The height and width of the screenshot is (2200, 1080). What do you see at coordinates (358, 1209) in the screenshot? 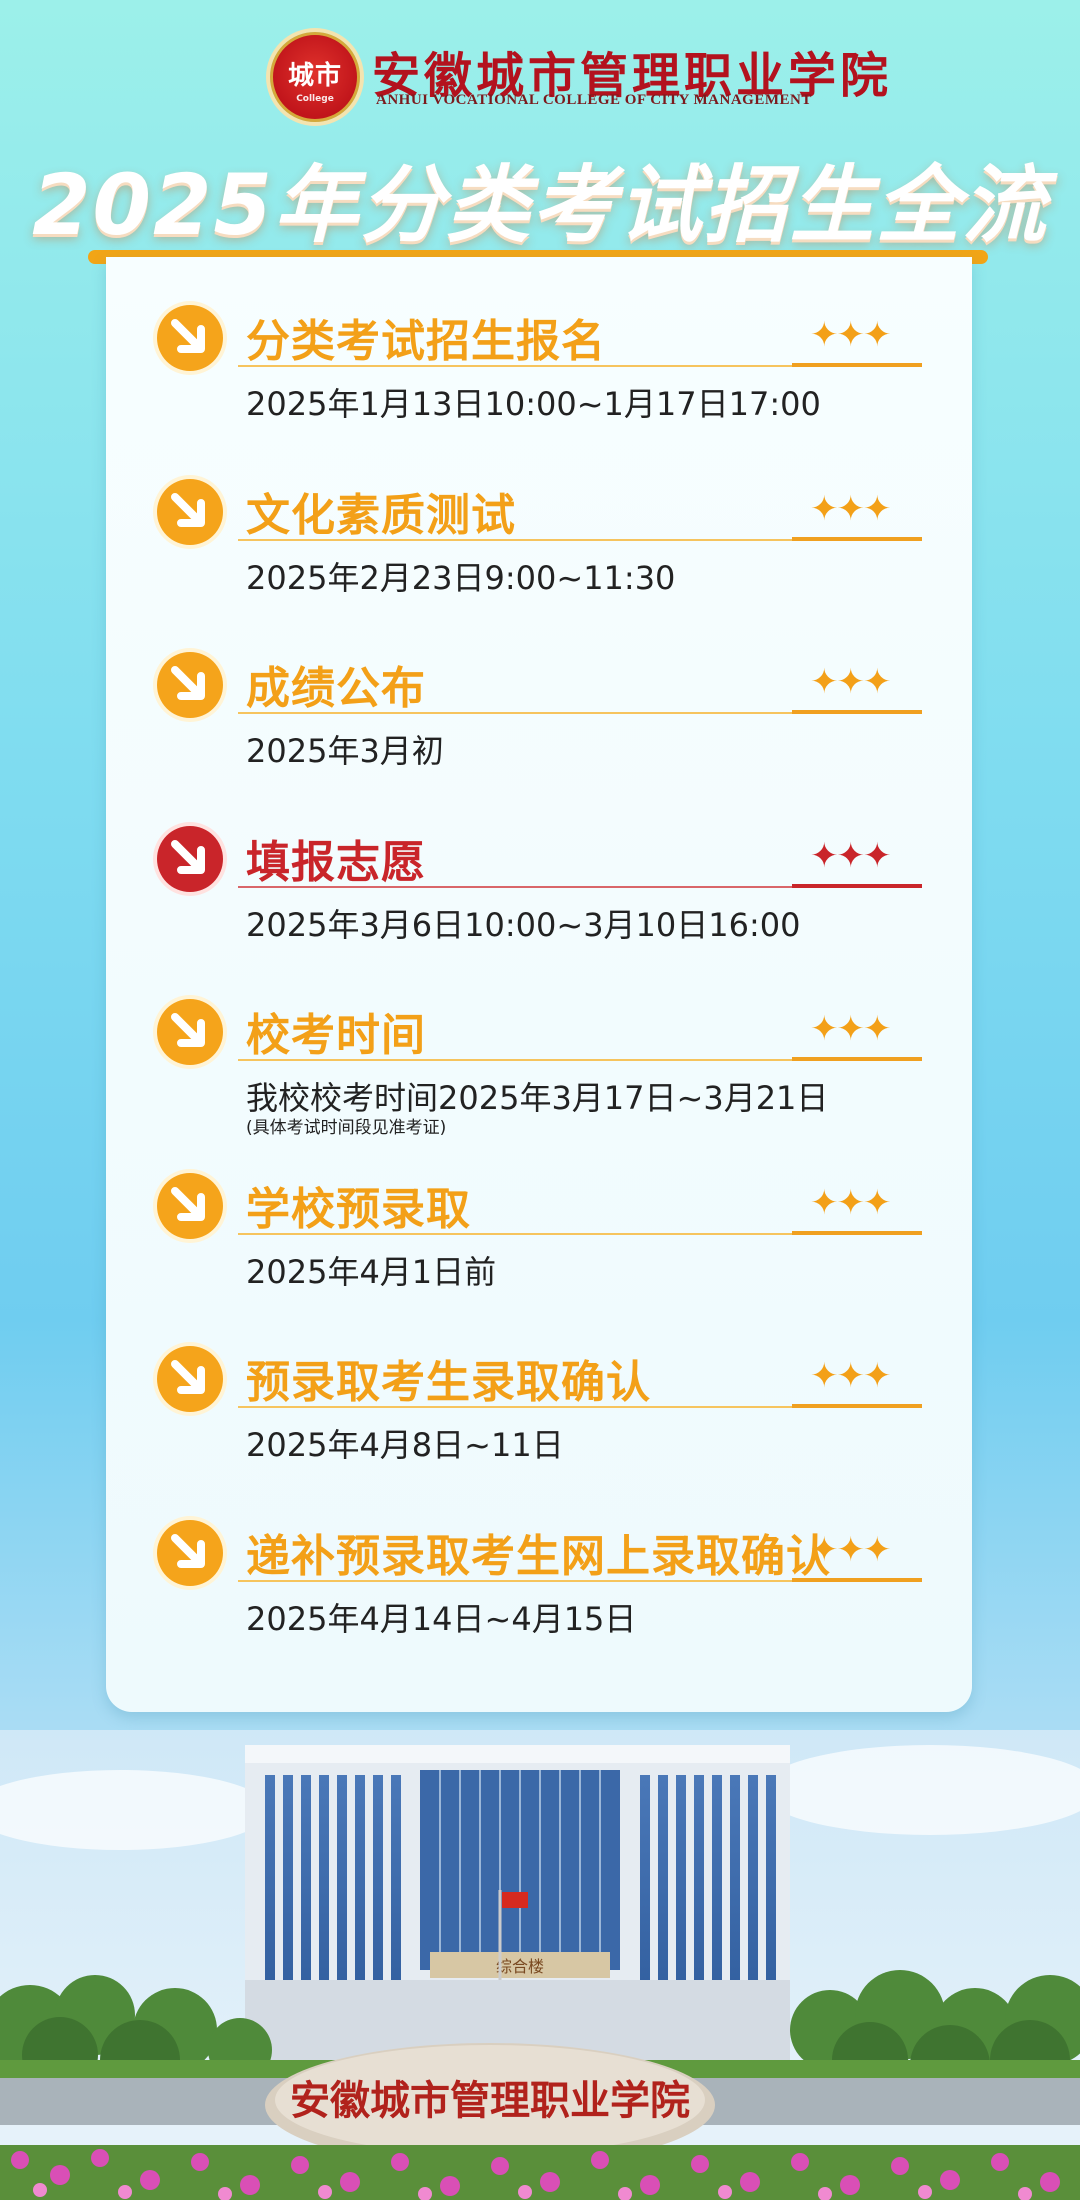
I see `step-title: 学校预录取` at bounding box center [358, 1209].